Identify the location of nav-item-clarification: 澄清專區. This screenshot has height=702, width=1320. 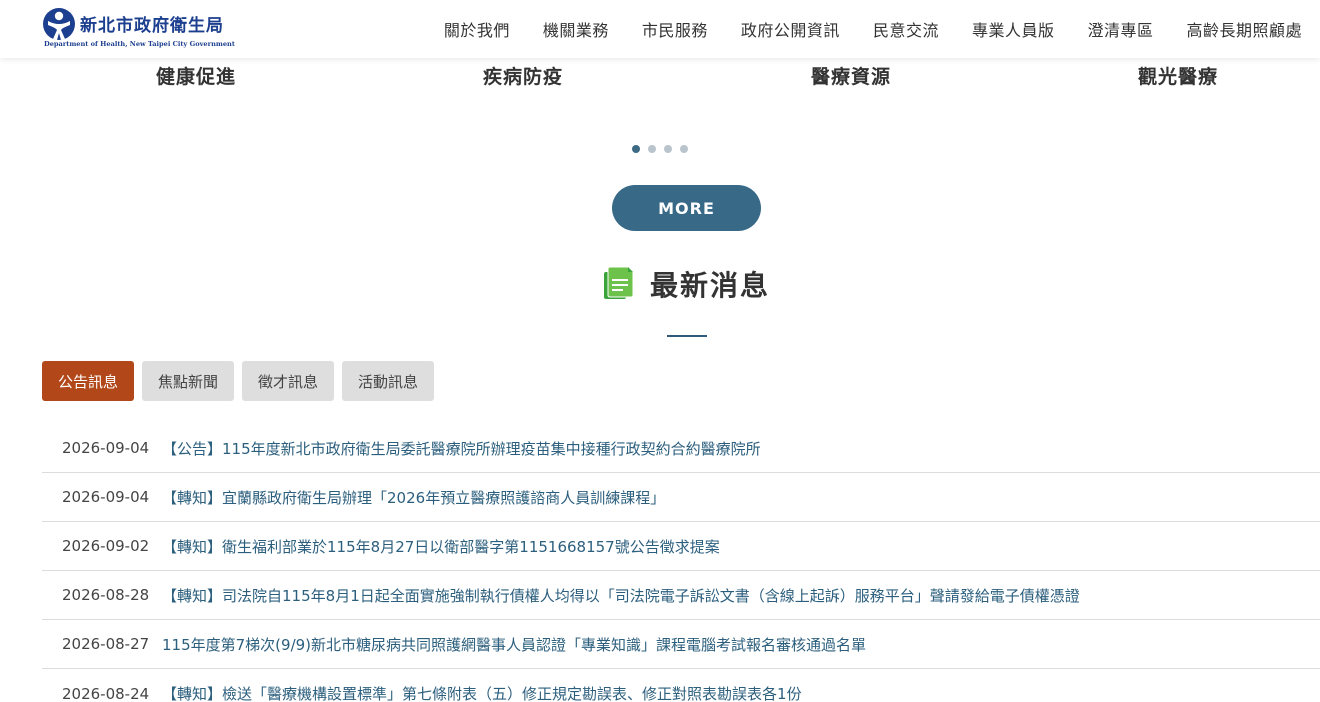
(1120, 29).